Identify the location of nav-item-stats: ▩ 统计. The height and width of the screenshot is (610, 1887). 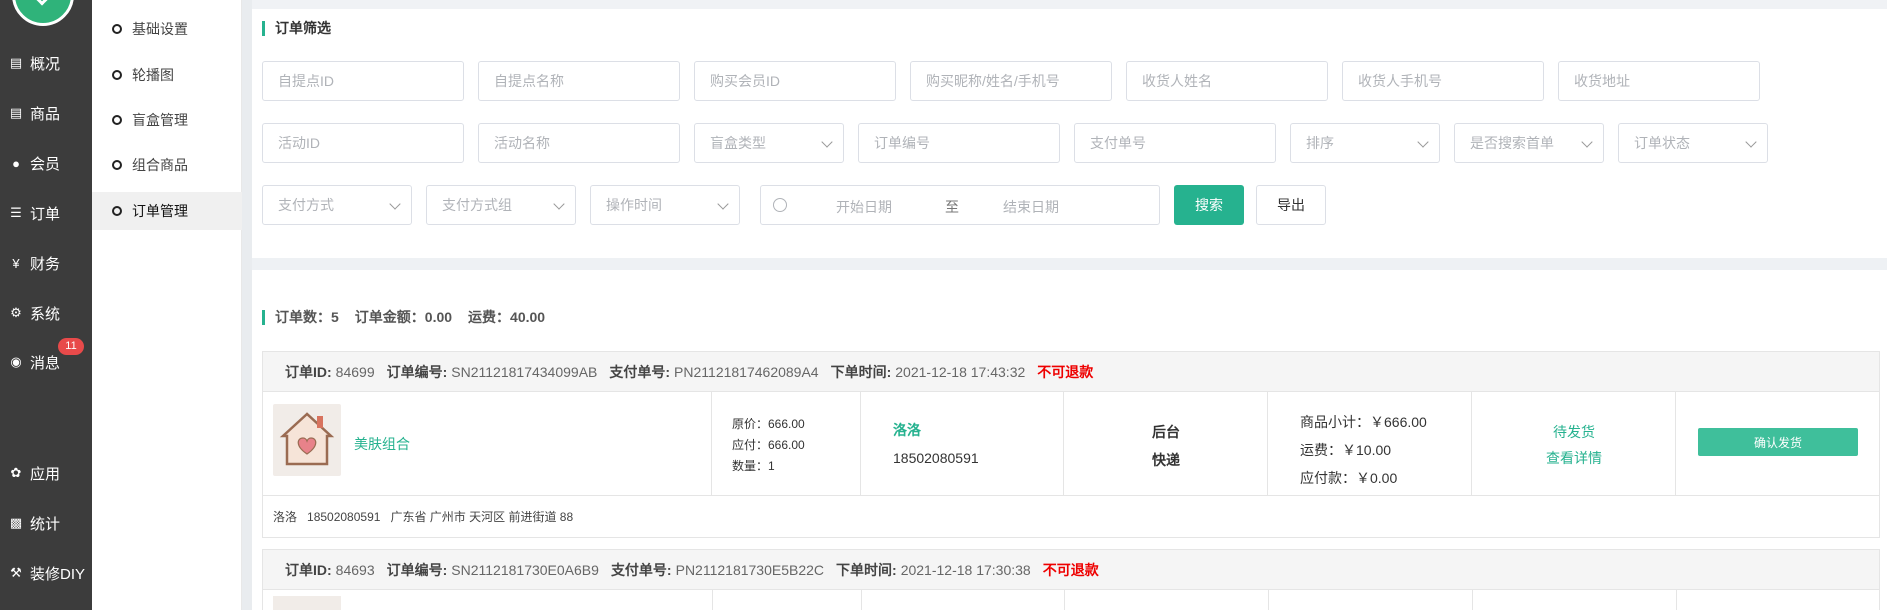
(46, 523).